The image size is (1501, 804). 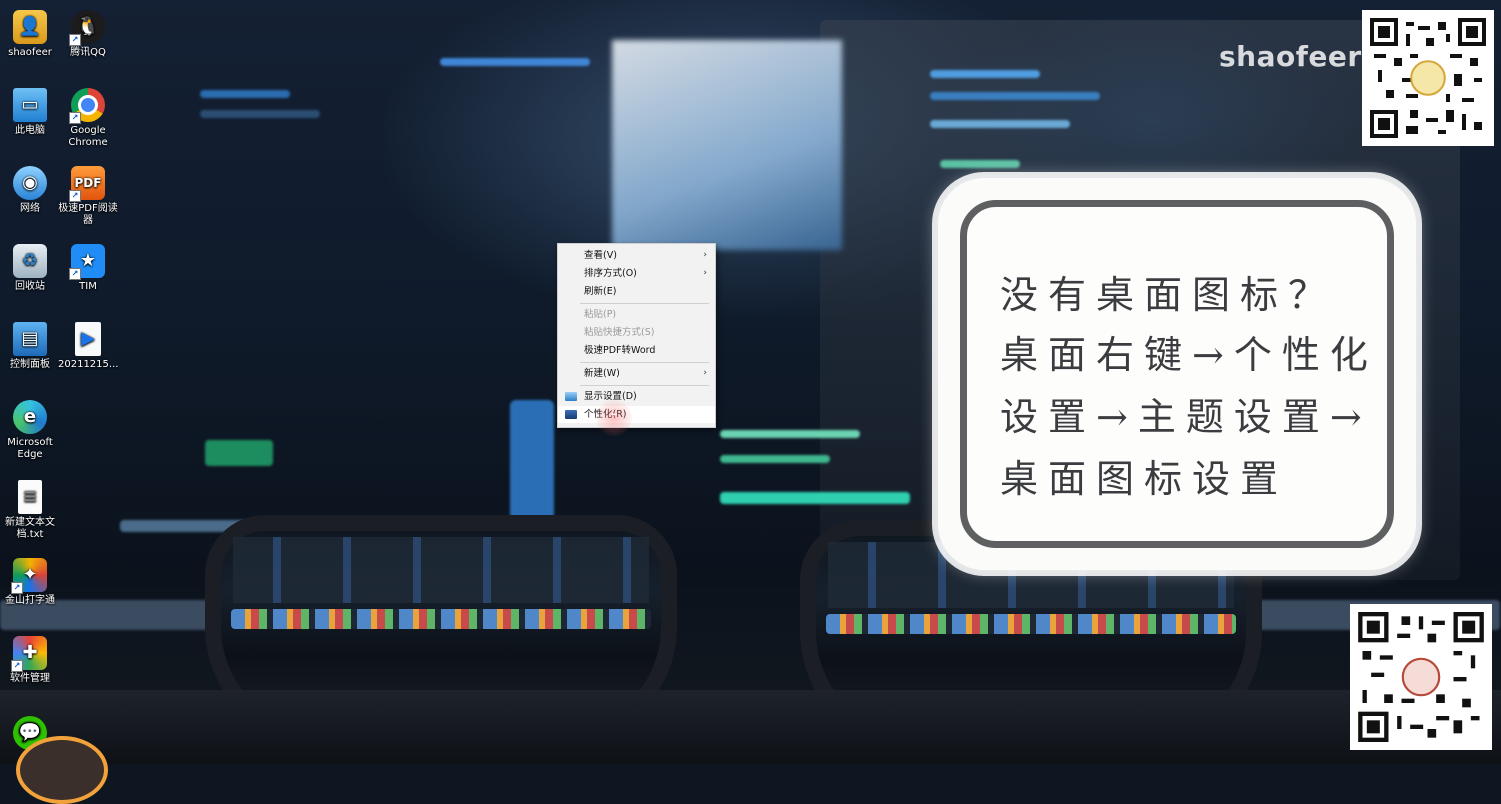 What do you see at coordinates (636, 396) in the screenshot?
I see `menu-item-display-settings: 显示设置(D)` at bounding box center [636, 396].